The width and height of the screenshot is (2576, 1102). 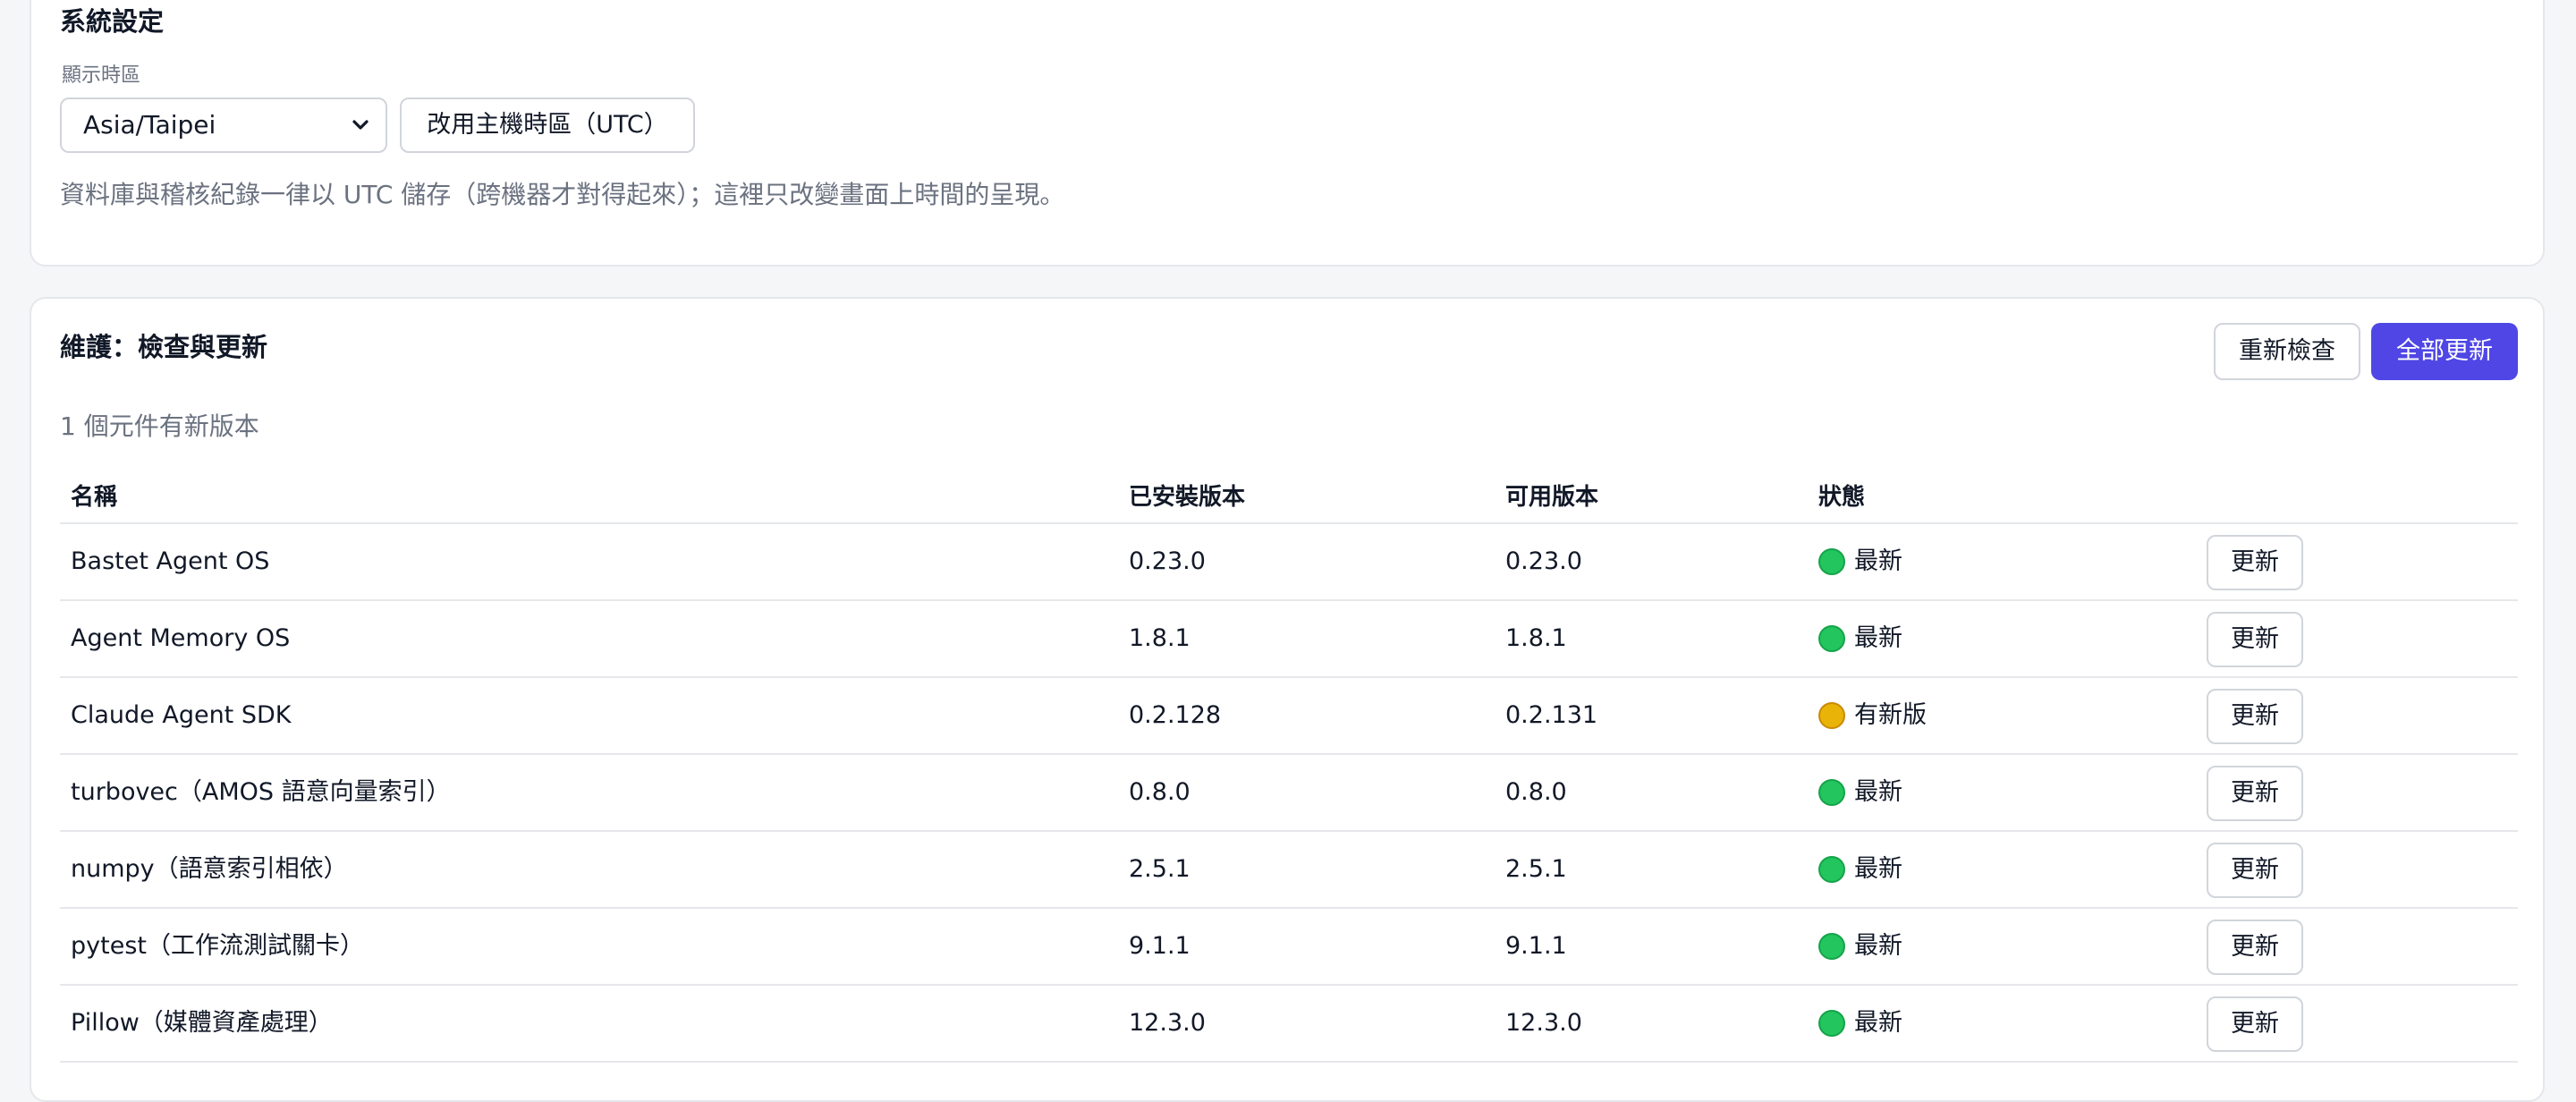 What do you see at coordinates (1187, 497) in the screenshot?
I see `column-header-installed: 已安裝版本` at bounding box center [1187, 497].